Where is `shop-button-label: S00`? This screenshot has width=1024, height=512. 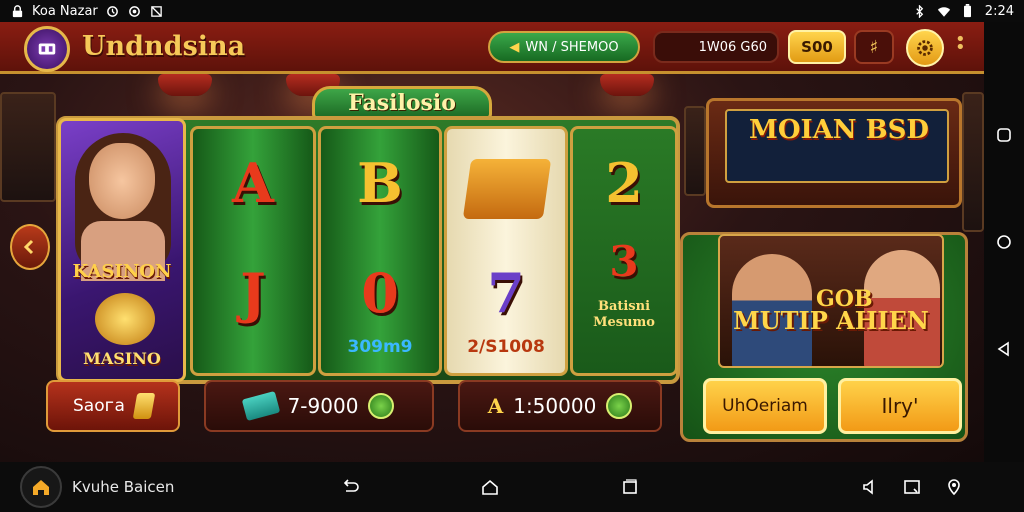
shop-button-label: S00 is located at coordinates (817, 47).